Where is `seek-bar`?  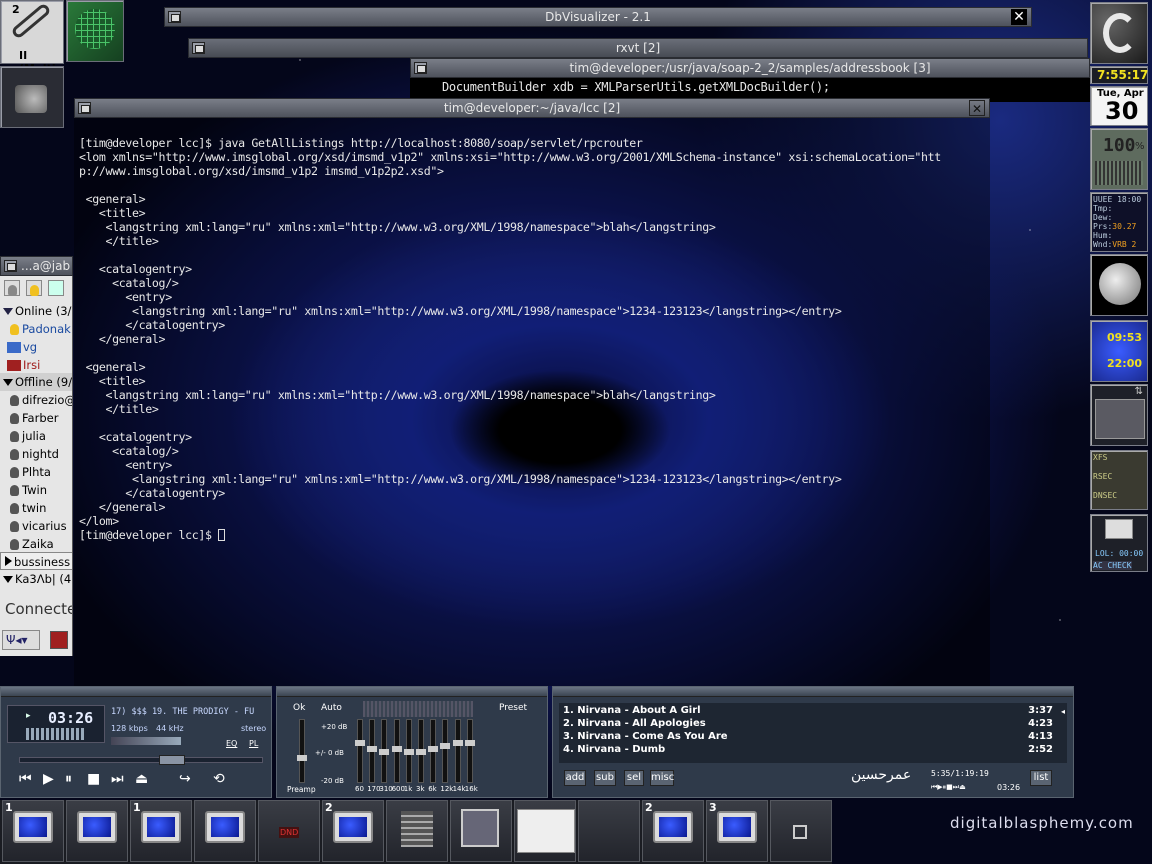
seek-bar is located at coordinates (141, 760).